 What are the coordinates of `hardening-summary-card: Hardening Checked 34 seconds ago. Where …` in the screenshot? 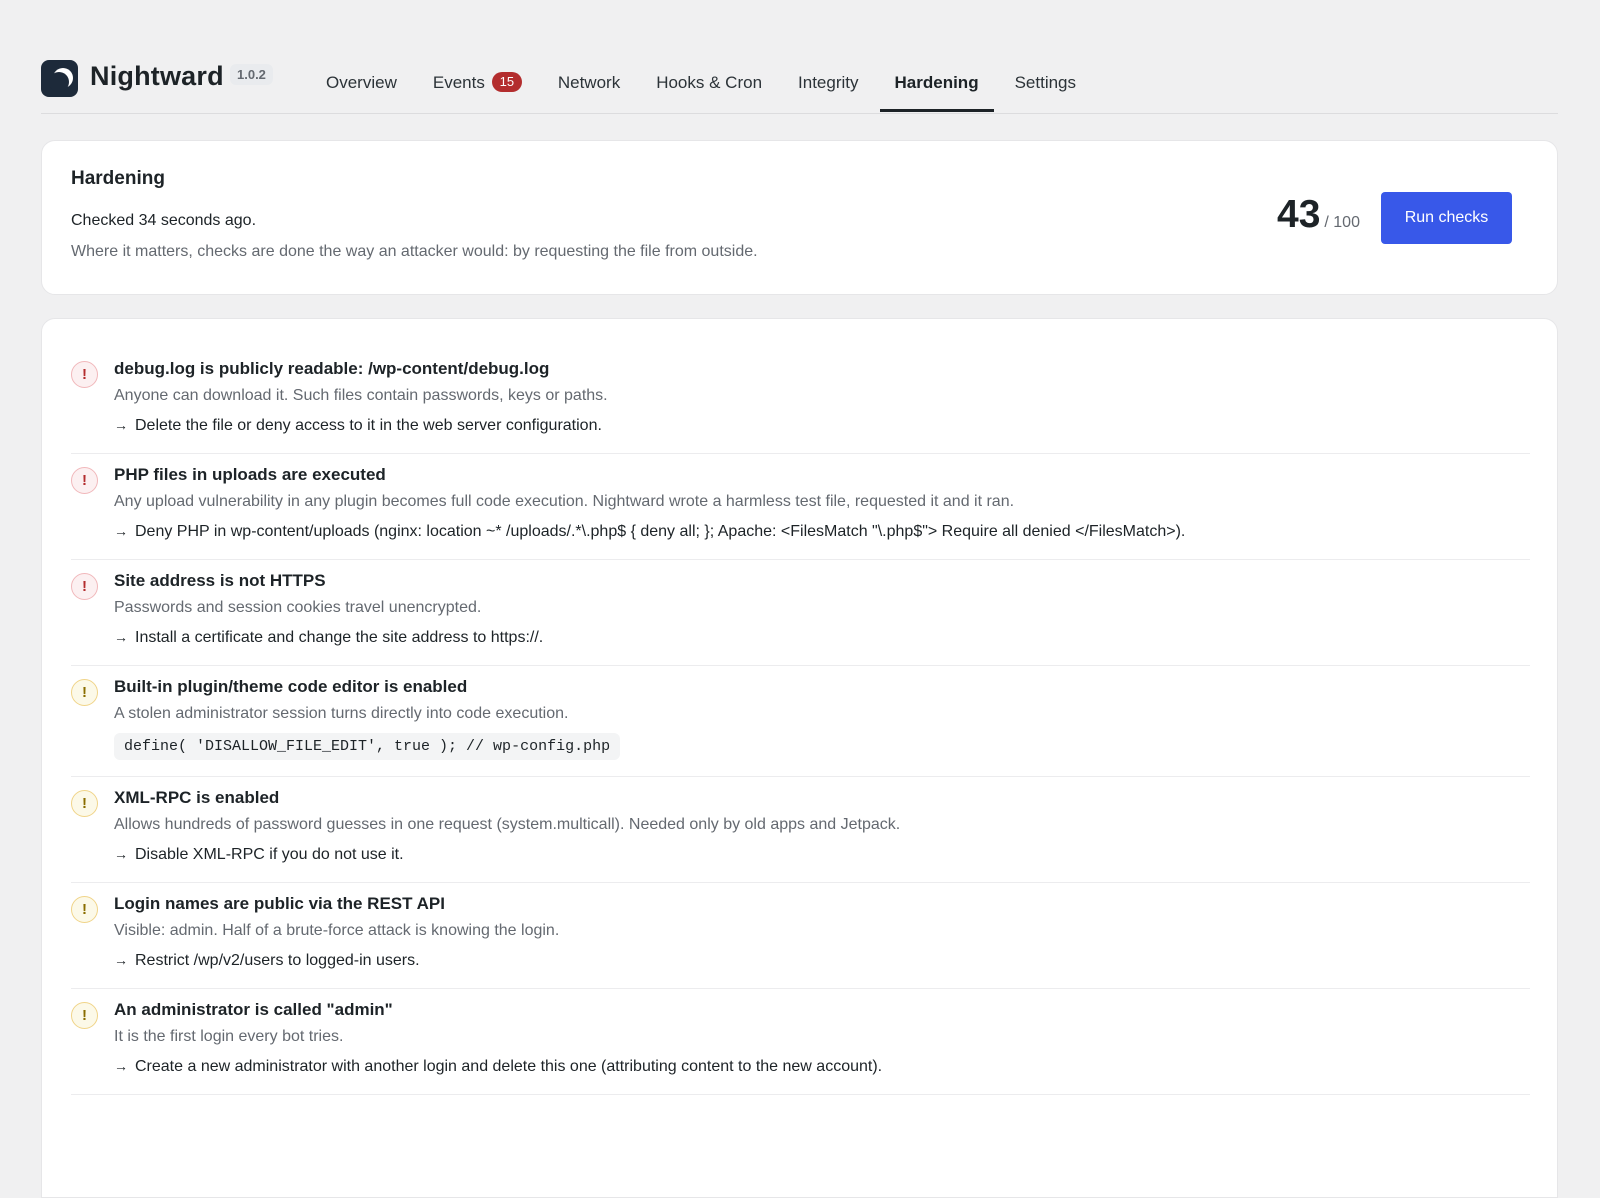 It's located at (799, 217).